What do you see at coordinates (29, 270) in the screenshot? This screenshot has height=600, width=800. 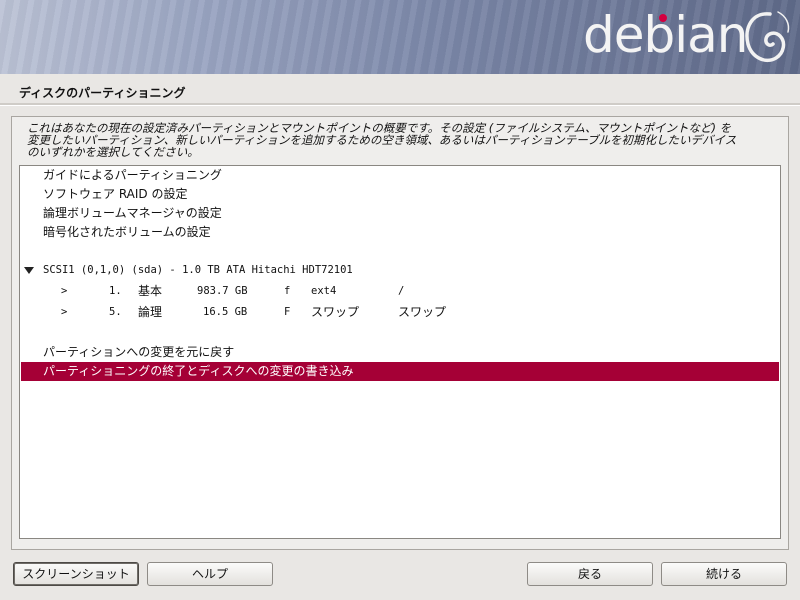 I see `triangle-down-icon` at bounding box center [29, 270].